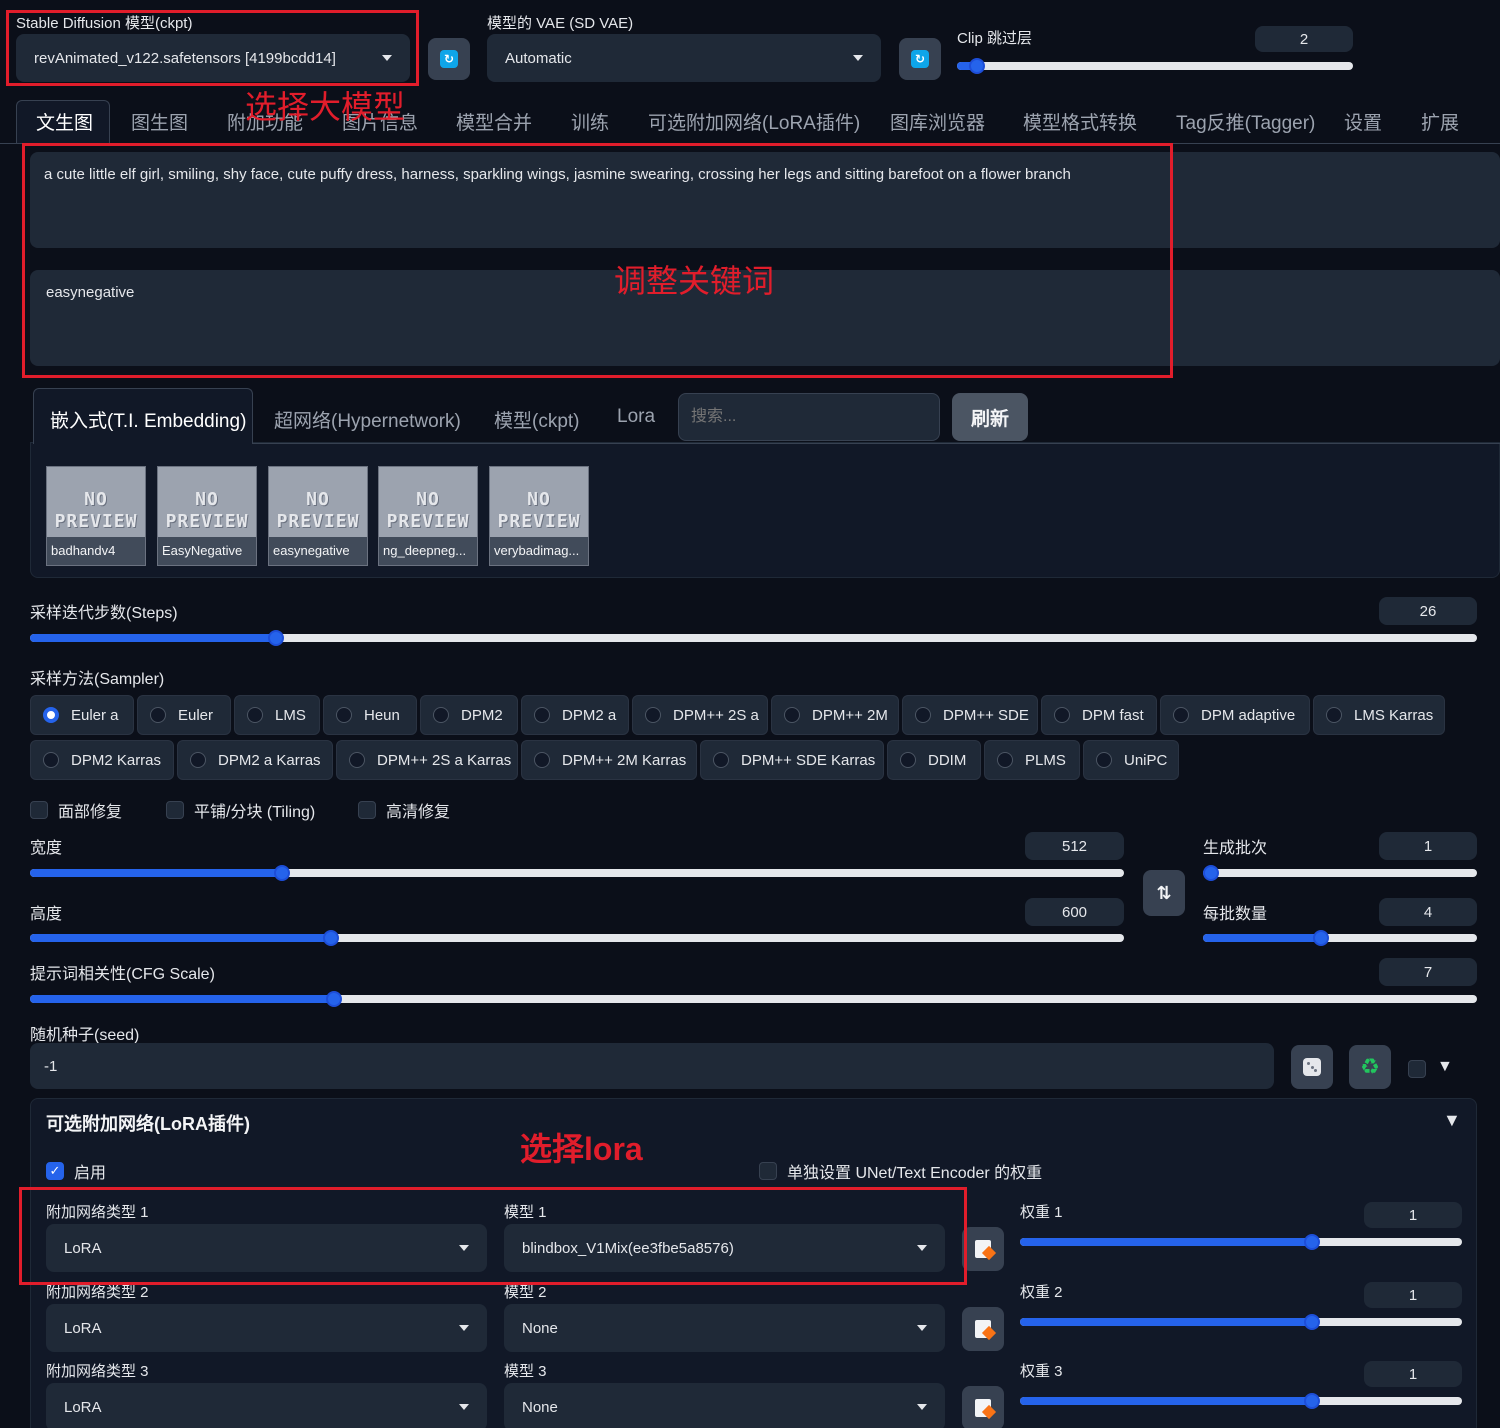 This screenshot has width=1500, height=1428. What do you see at coordinates (1235, 715) in the screenshot?
I see `sampler-option: DPM adaptive` at bounding box center [1235, 715].